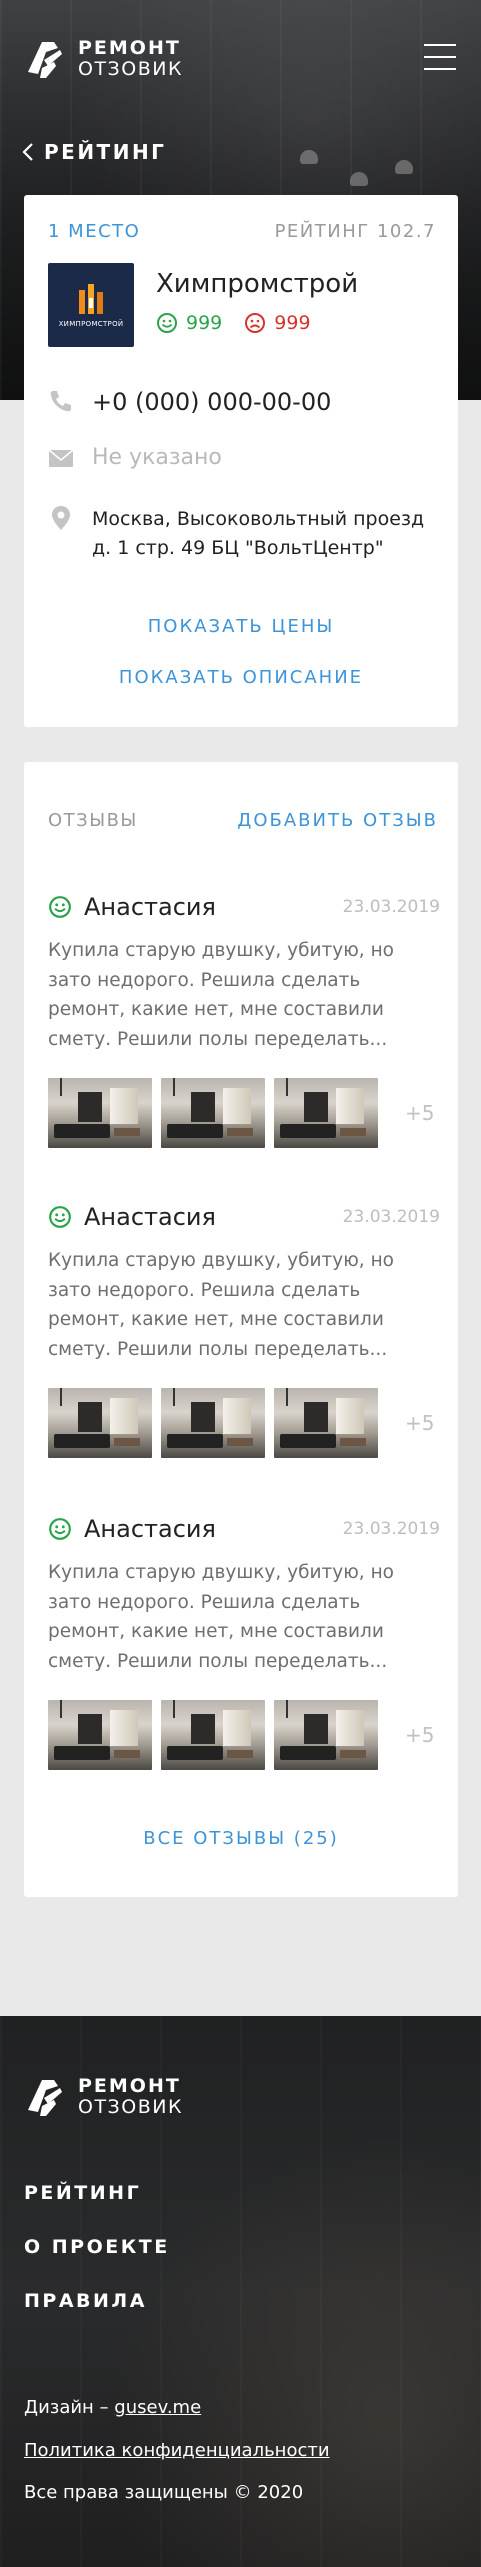 The image size is (481, 2567). Describe the element at coordinates (241, 677) in the screenshot. I see `show-description-button: ПОКАЗАТЬ ОПИСАНИЕ` at that location.